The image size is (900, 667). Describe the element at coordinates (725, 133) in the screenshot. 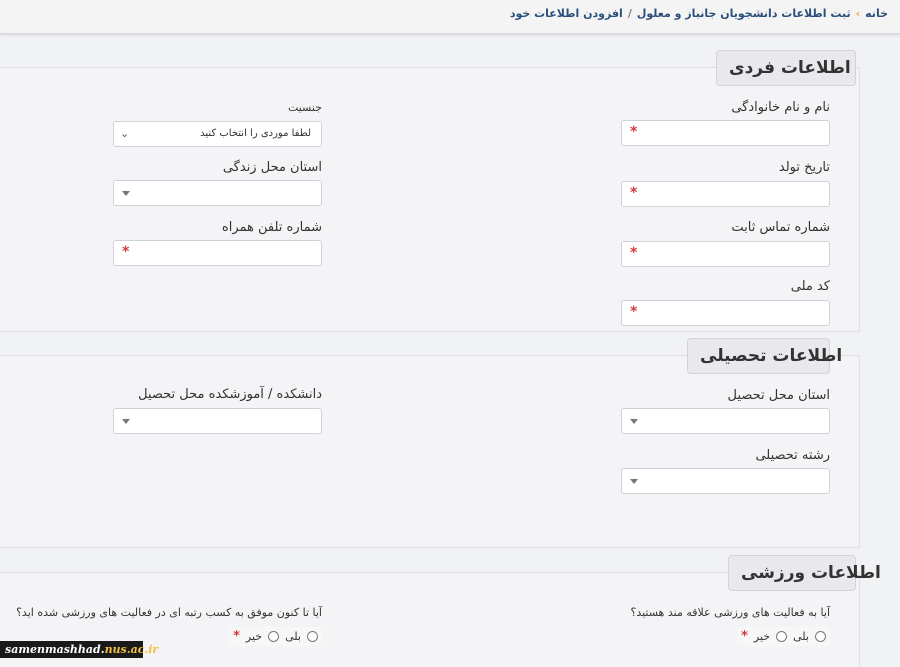

I see `full-name-input: *` at that location.